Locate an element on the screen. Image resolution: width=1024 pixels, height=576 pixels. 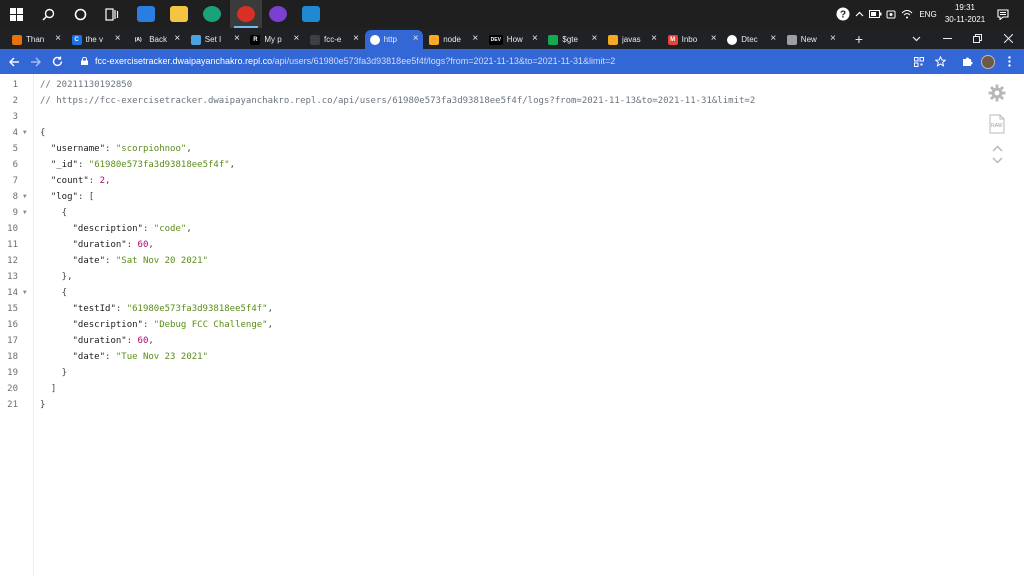
tab-title: javas is located at coordinates (631, 39).